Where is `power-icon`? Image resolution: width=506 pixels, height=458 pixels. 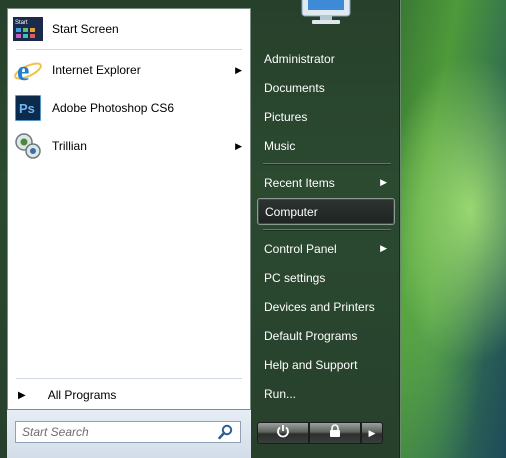
power-icon is located at coordinates (283, 433).